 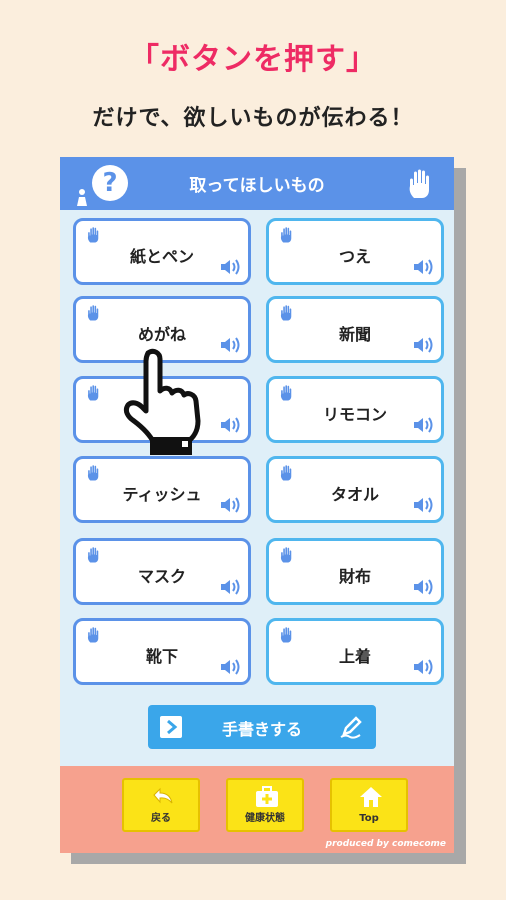 I want to click on promo-headline: 「ボタンを押す」, so click(x=253, y=59).